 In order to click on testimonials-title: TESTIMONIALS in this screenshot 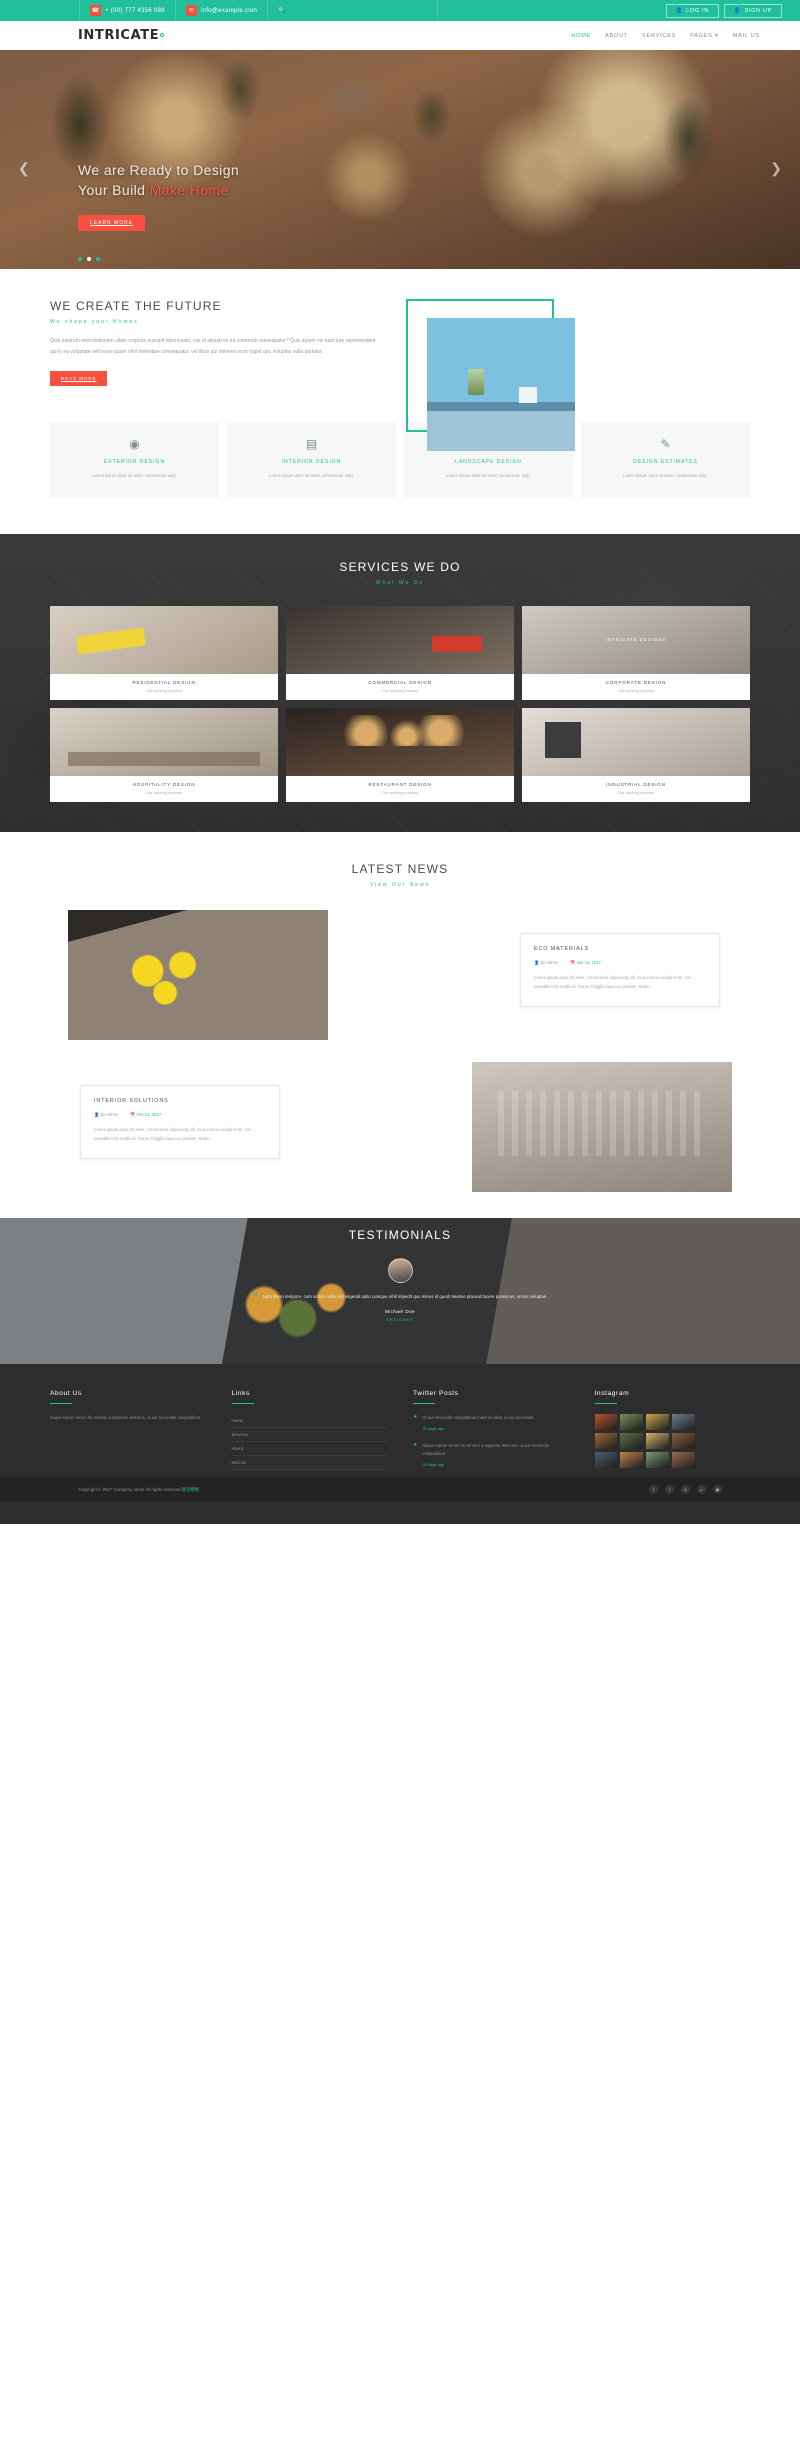, I will do `click(400, 1234)`.